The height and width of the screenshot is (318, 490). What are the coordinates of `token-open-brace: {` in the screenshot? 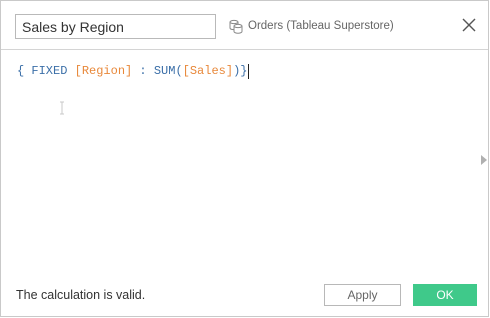 It's located at (24, 71).